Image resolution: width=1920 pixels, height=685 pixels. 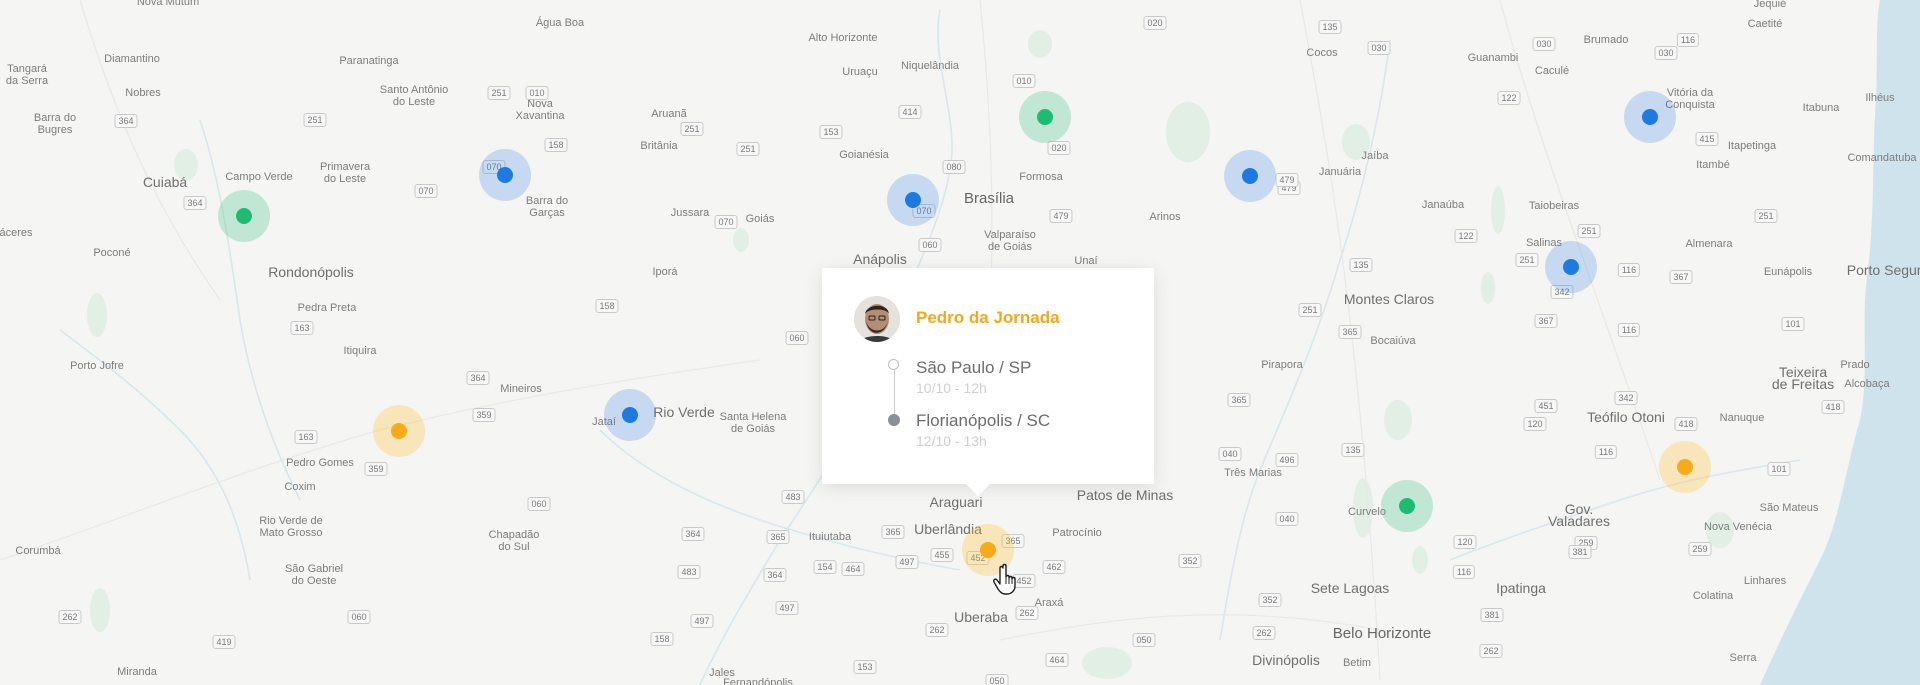 I want to click on city-label: Santo Antônio do Leste, so click(x=414, y=96).